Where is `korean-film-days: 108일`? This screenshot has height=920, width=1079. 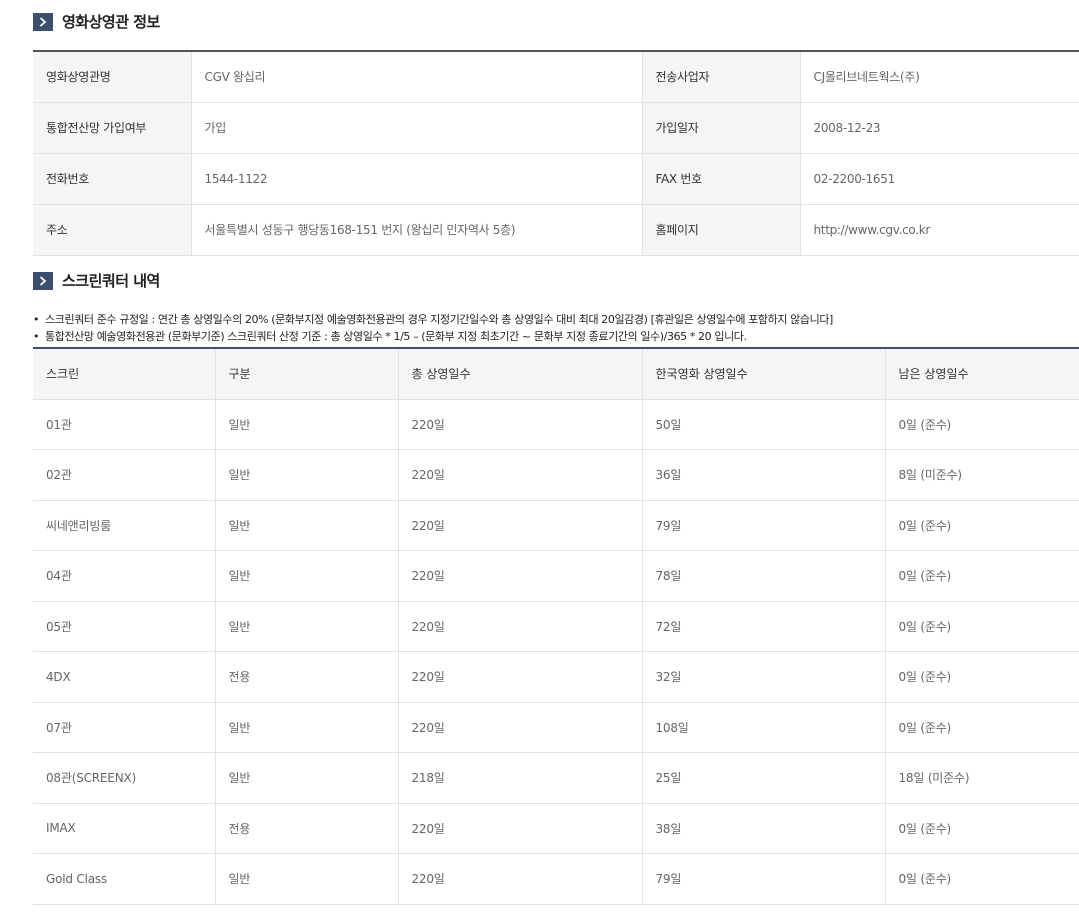 korean-film-days: 108일 is located at coordinates (763, 727).